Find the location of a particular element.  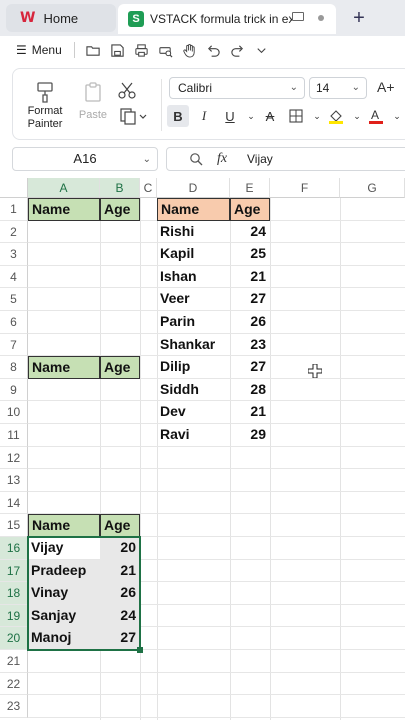

selection-range is located at coordinates (84, 593).